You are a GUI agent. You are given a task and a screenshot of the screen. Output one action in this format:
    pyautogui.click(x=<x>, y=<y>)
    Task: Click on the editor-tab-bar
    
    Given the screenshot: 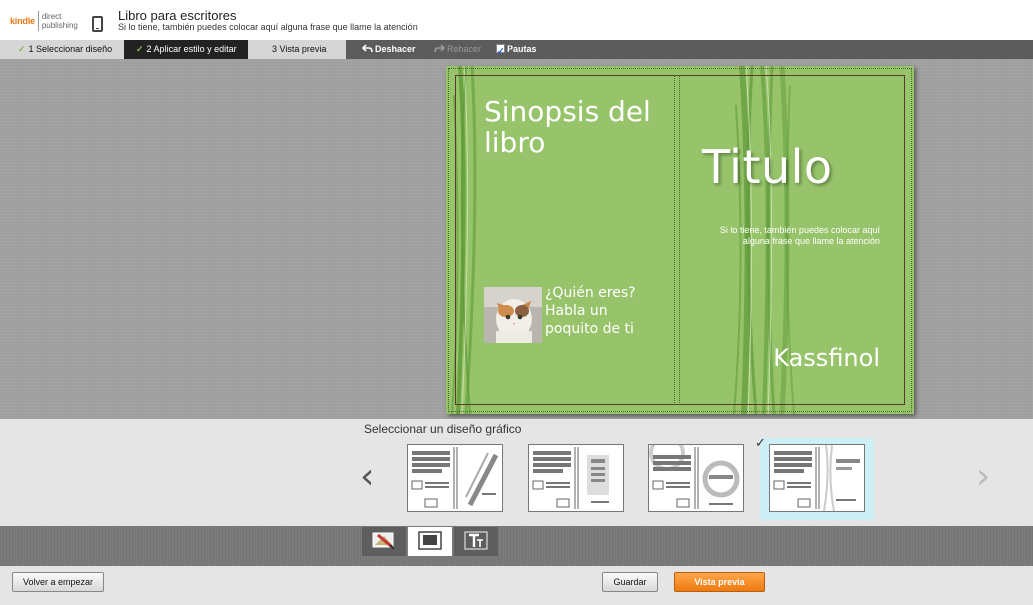 What is the action you would take?
    pyautogui.click(x=516, y=546)
    